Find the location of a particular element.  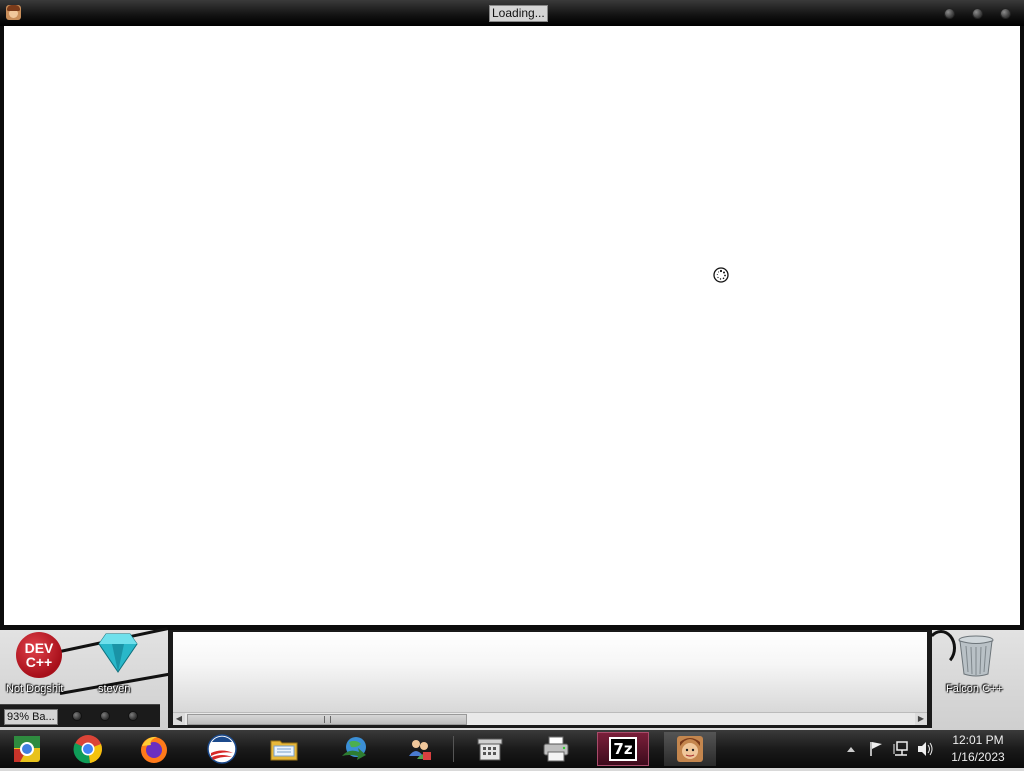

taskbar-item-users is located at coordinates (420, 749).